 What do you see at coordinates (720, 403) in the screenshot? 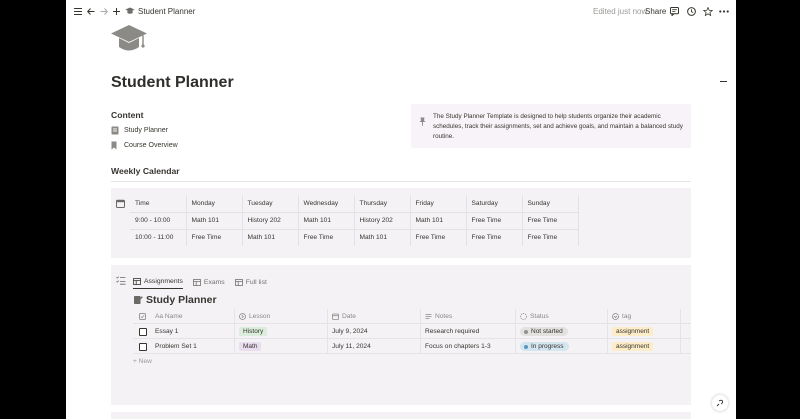
I see `help-icon` at bounding box center [720, 403].